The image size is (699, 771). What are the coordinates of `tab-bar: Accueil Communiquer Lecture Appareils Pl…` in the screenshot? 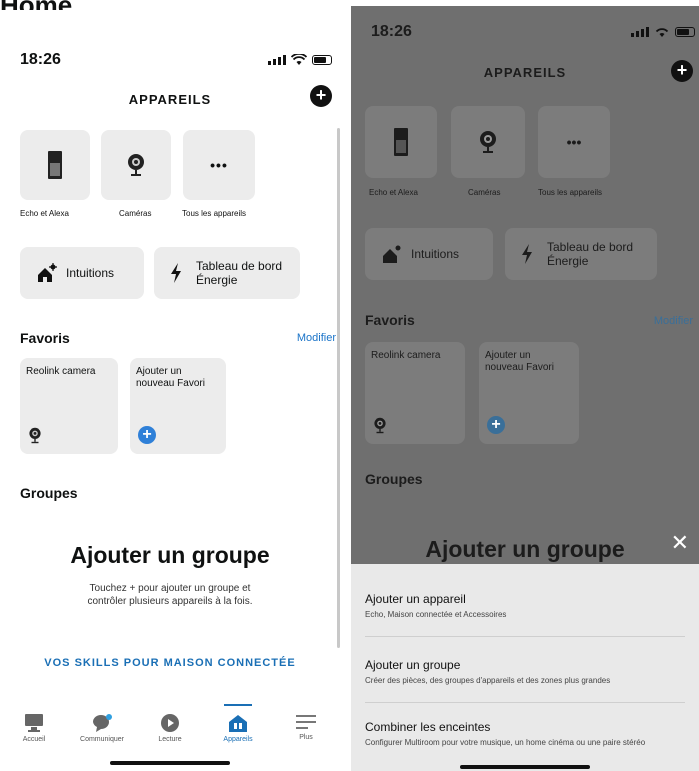 It's located at (170, 731).